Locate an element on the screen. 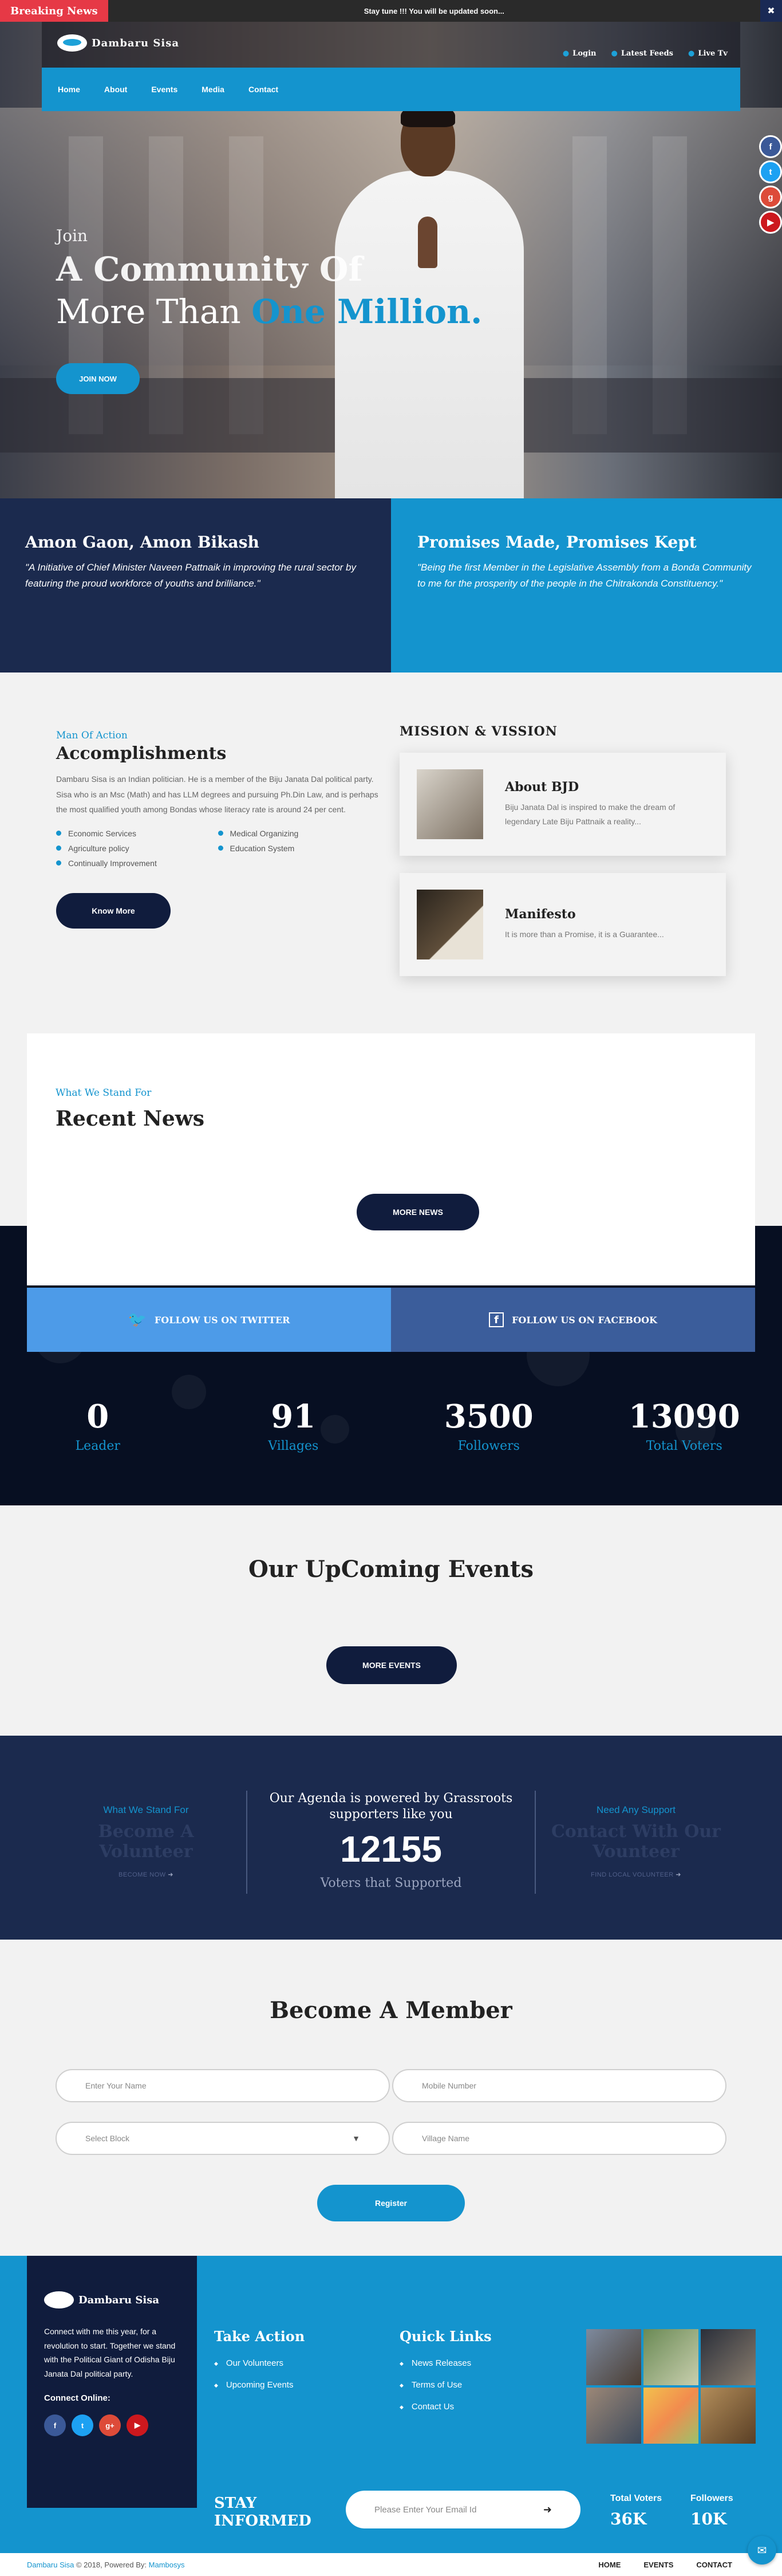 This screenshot has height=2576, width=782. support-kicker: Need Any Support is located at coordinates (636, 1809).